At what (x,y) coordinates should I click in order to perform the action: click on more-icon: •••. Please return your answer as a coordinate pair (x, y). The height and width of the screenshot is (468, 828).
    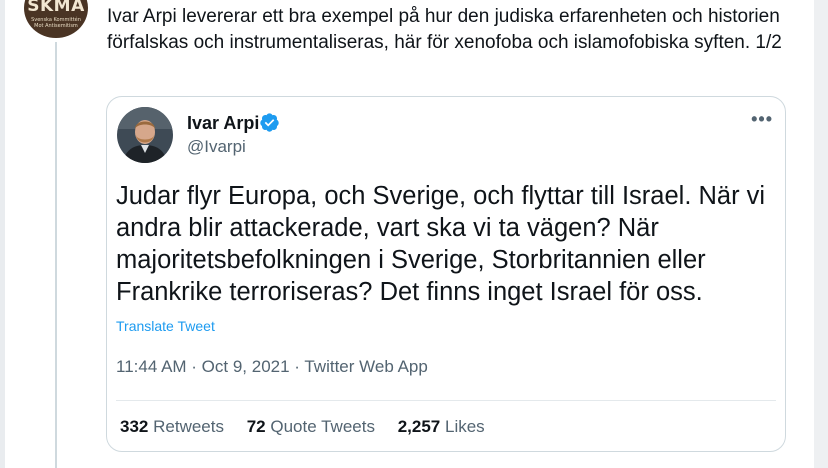
    Looking at the image, I should click on (762, 119).